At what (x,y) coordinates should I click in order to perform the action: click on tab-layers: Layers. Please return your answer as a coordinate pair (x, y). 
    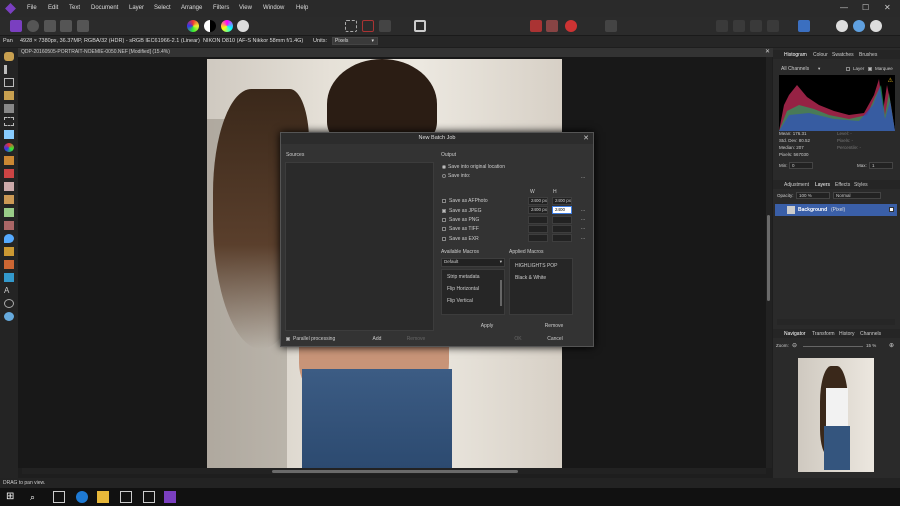
    Looking at the image, I should click on (822, 185).